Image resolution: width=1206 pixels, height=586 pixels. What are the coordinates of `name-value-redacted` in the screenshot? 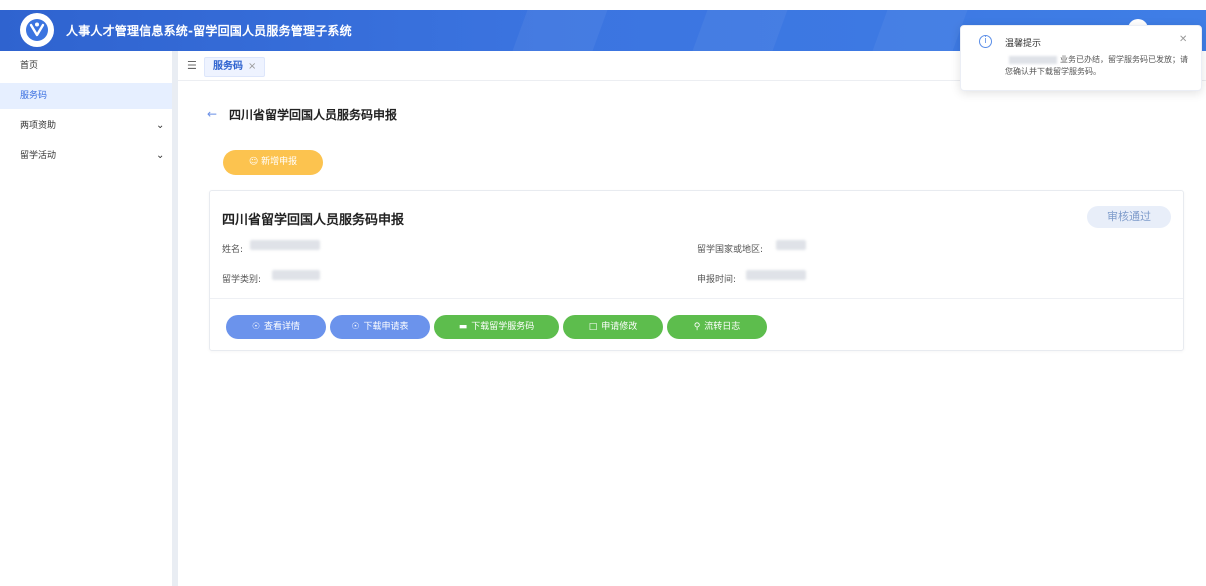 It's located at (285, 245).